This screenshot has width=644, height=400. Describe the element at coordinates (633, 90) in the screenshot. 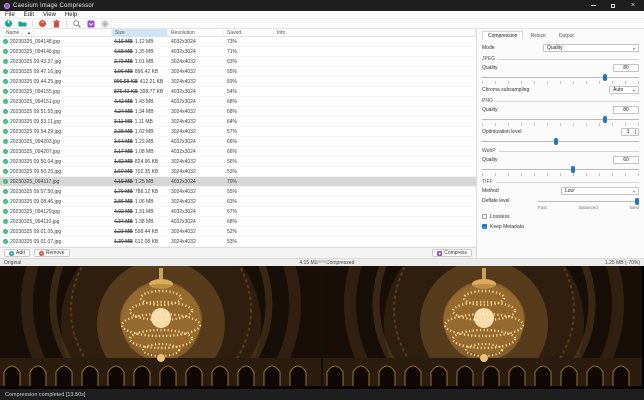

I see `chevron-down-icon: ▾` at that location.